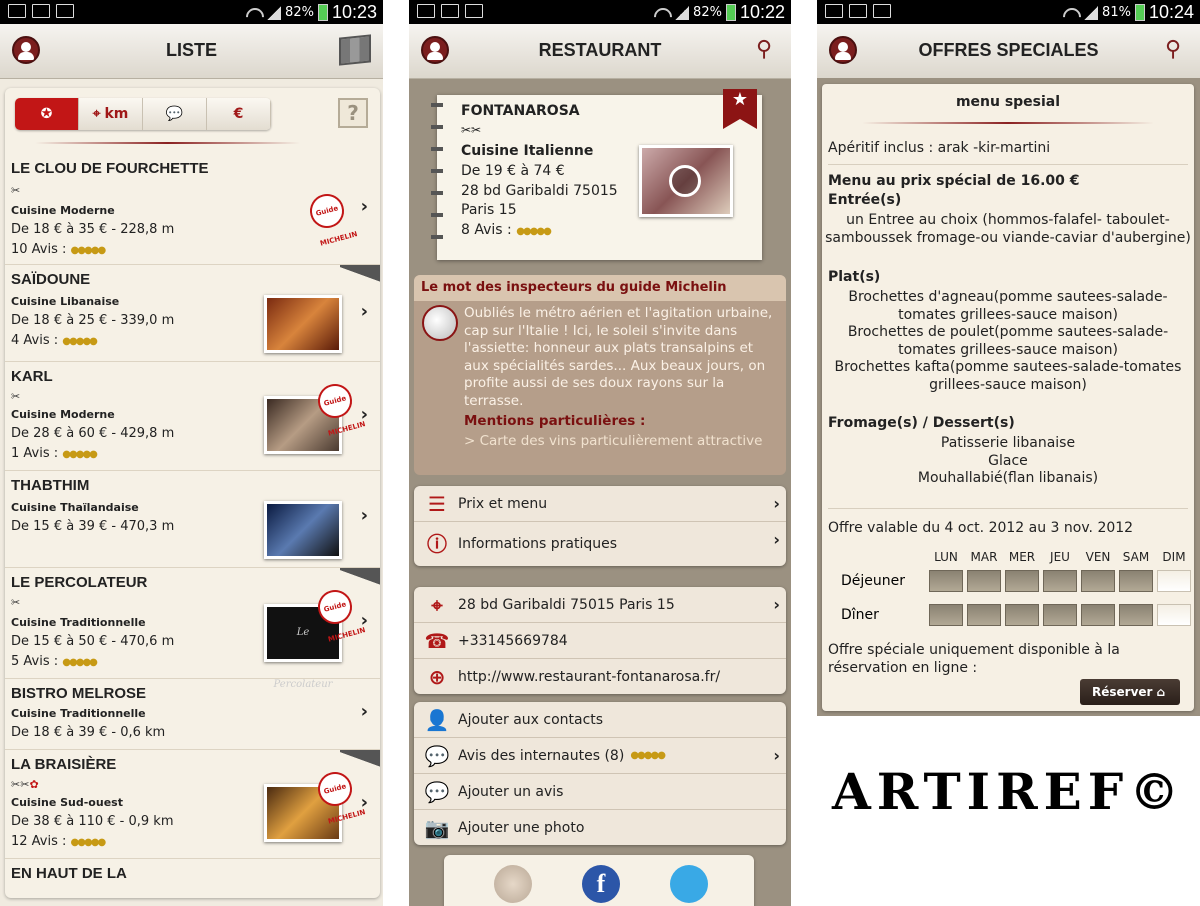 The image size is (1200, 906). I want to click on filter-reviews-button: 💬, so click(175, 114).